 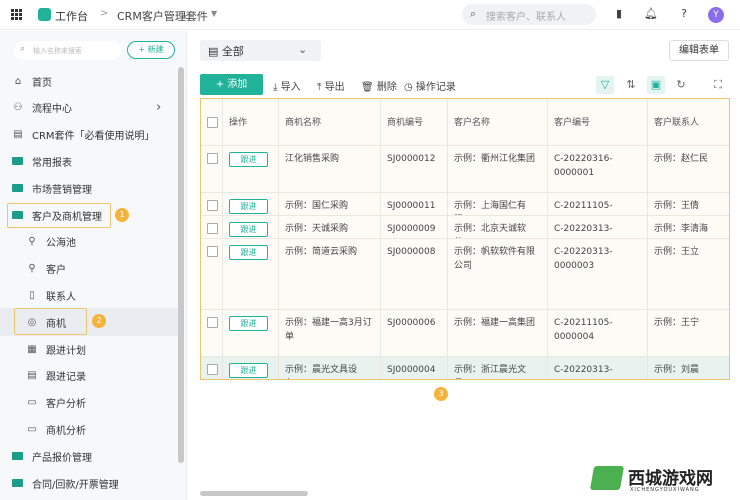 What do you see at coordinates (61, 297) in the screenshot?
I see `sidebar-item-label: 联系人` at bounding box center [61, 297].